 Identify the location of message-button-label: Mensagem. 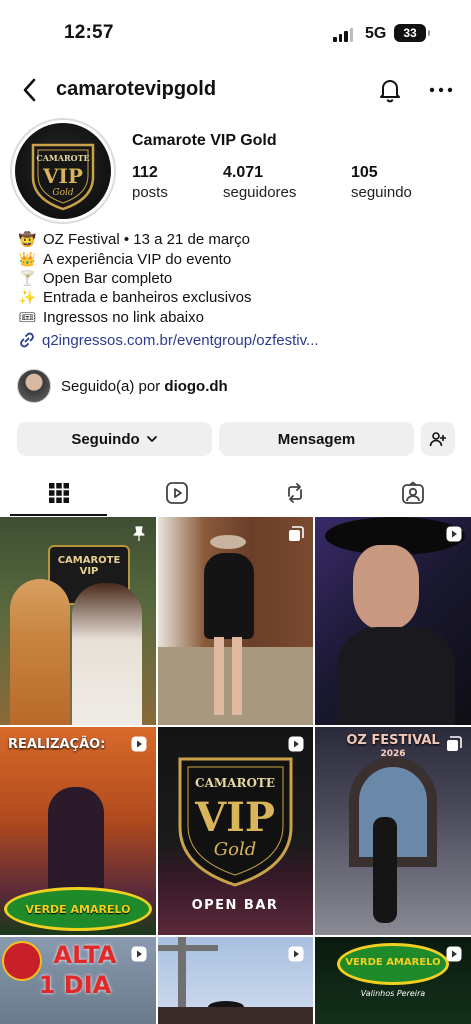
(316, 439).